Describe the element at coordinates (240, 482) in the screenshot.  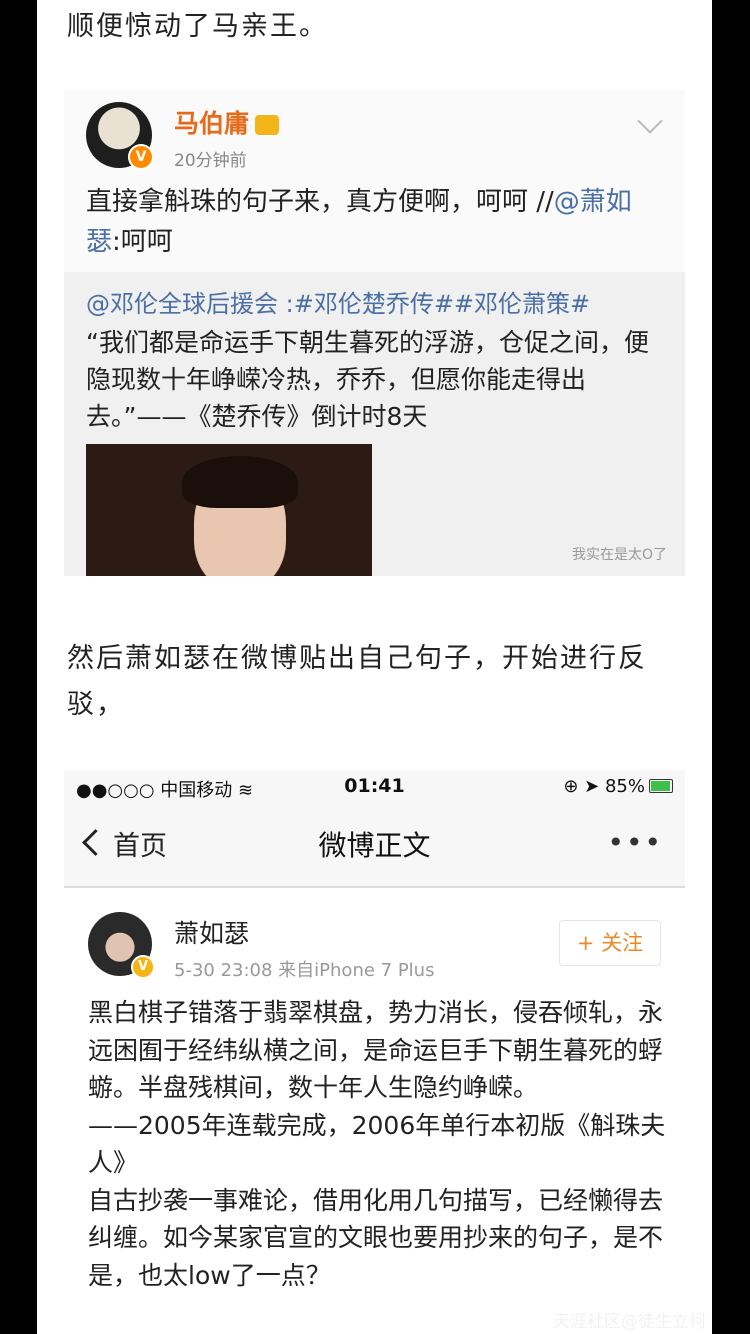
I see `hair-shape` at that location.